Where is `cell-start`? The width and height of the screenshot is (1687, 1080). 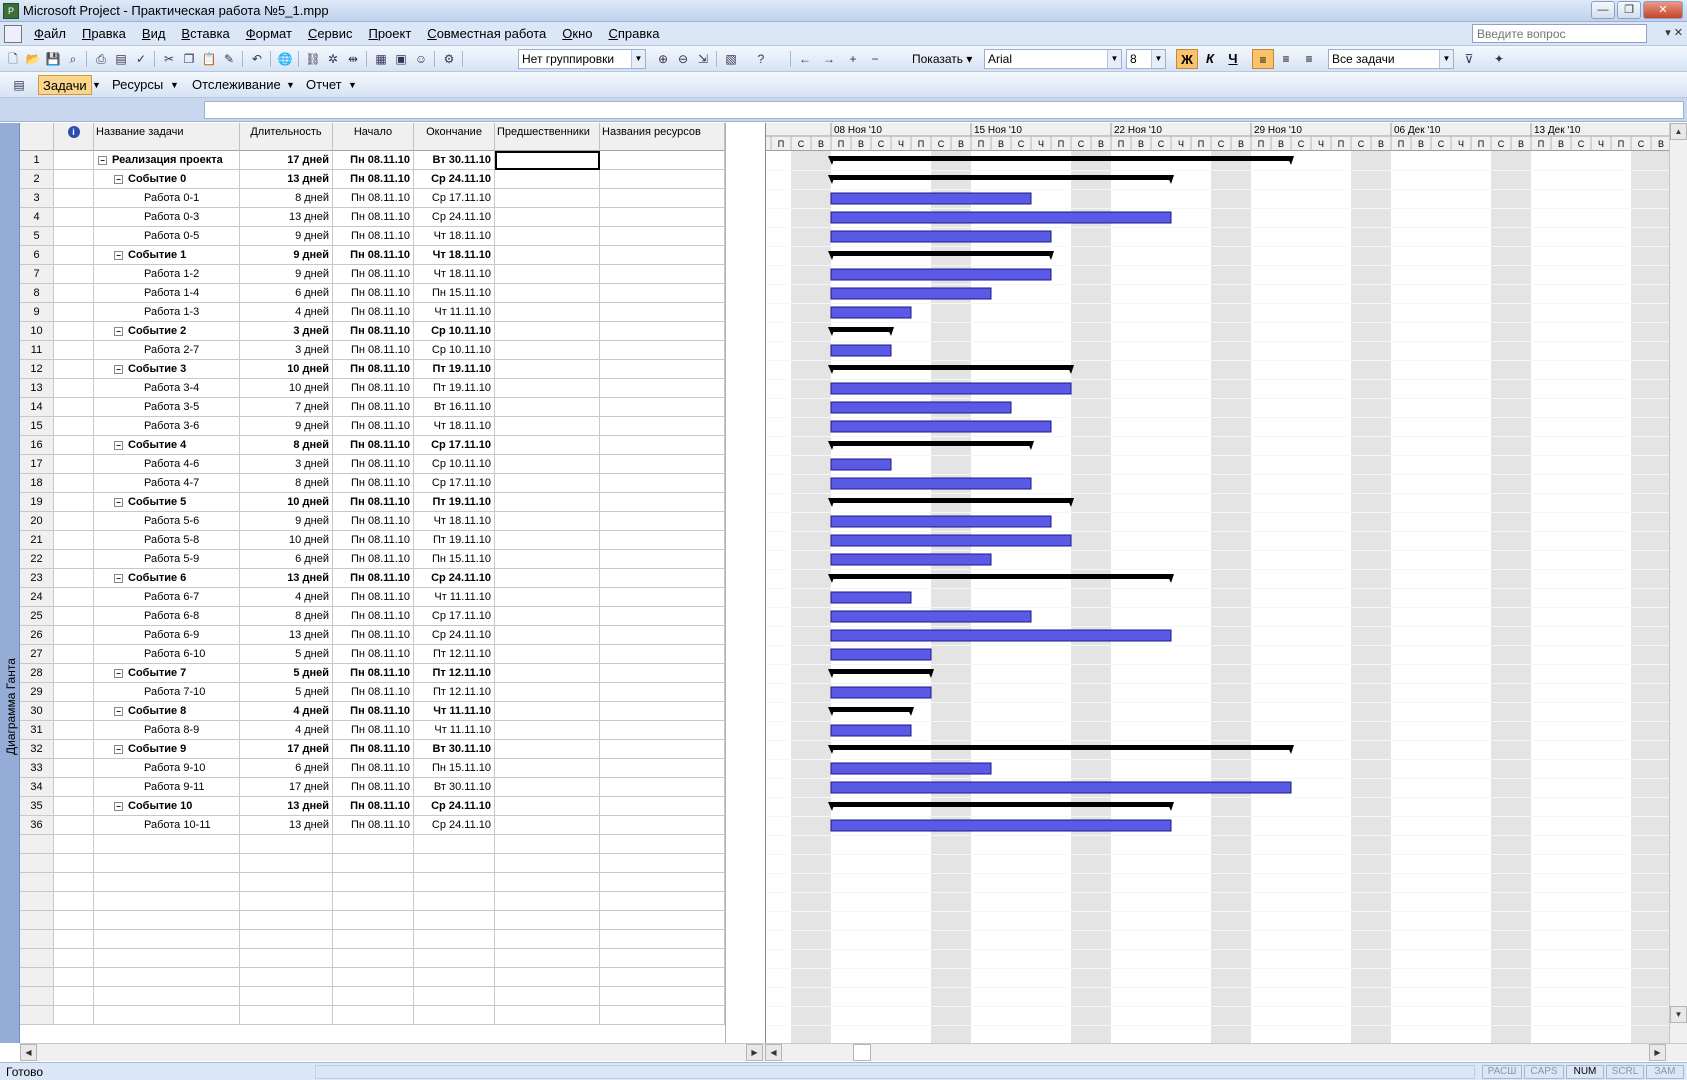
cell-start is located at coordinates (373, 863).